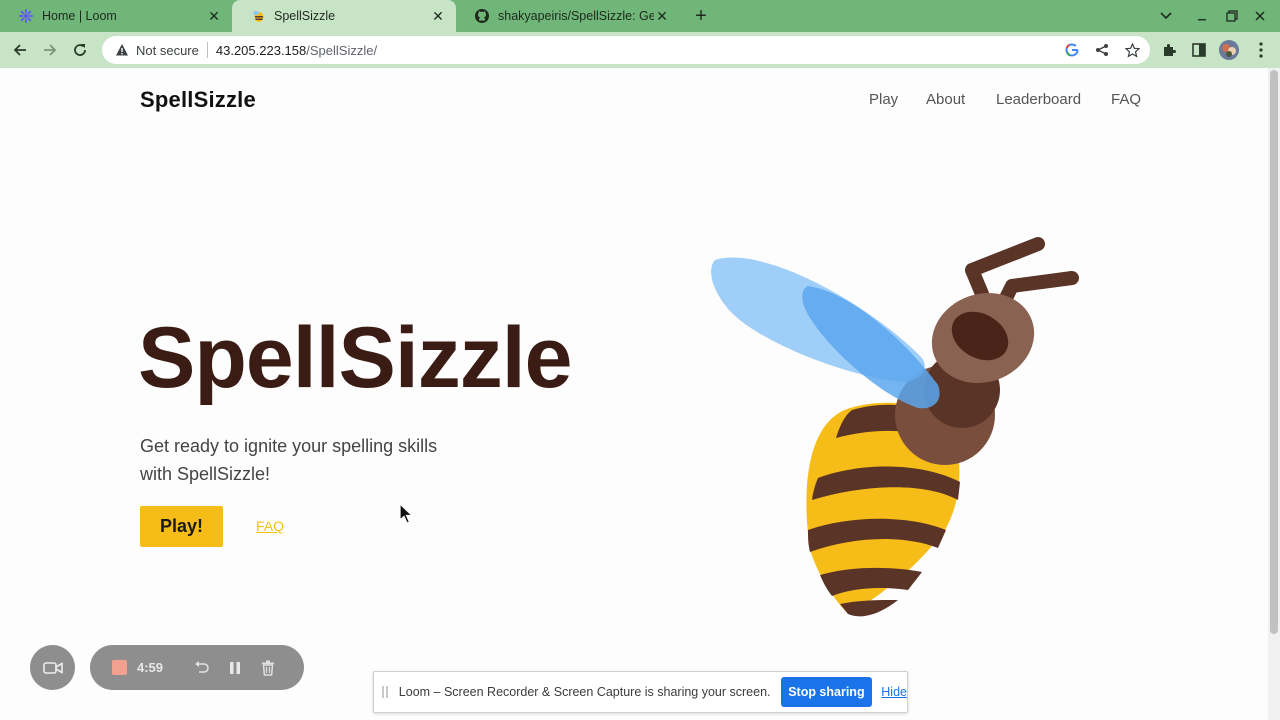  Describe the element at coordinates (826, 692) in the screenshot. I see `stop-sharing-button: Stop sharing` at that location.